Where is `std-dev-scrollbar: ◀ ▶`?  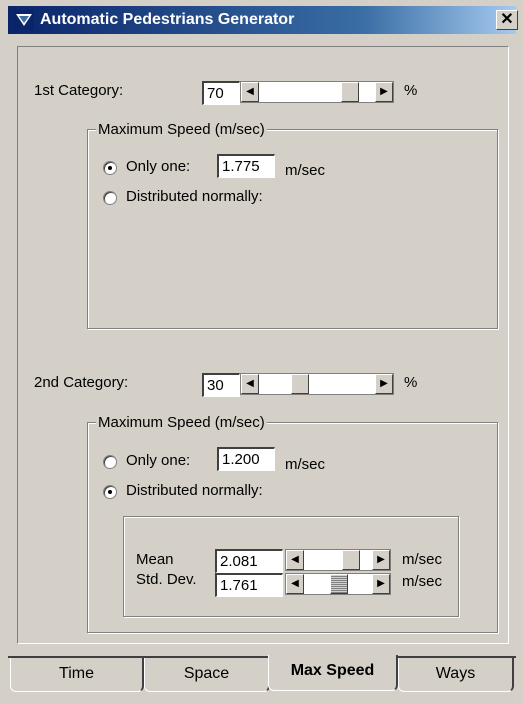 std-dev-scrollbar: ◀ ▶ is located at coordinates (338, 584).